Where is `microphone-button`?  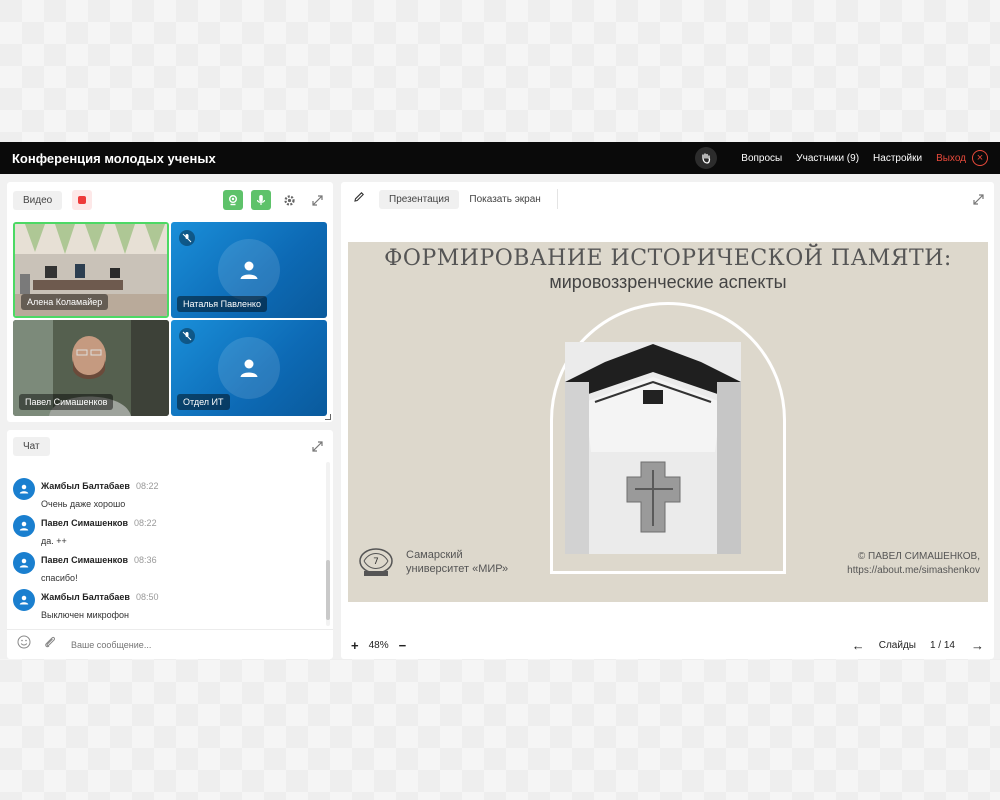 microphone-button is located at coordinates (261, 200).